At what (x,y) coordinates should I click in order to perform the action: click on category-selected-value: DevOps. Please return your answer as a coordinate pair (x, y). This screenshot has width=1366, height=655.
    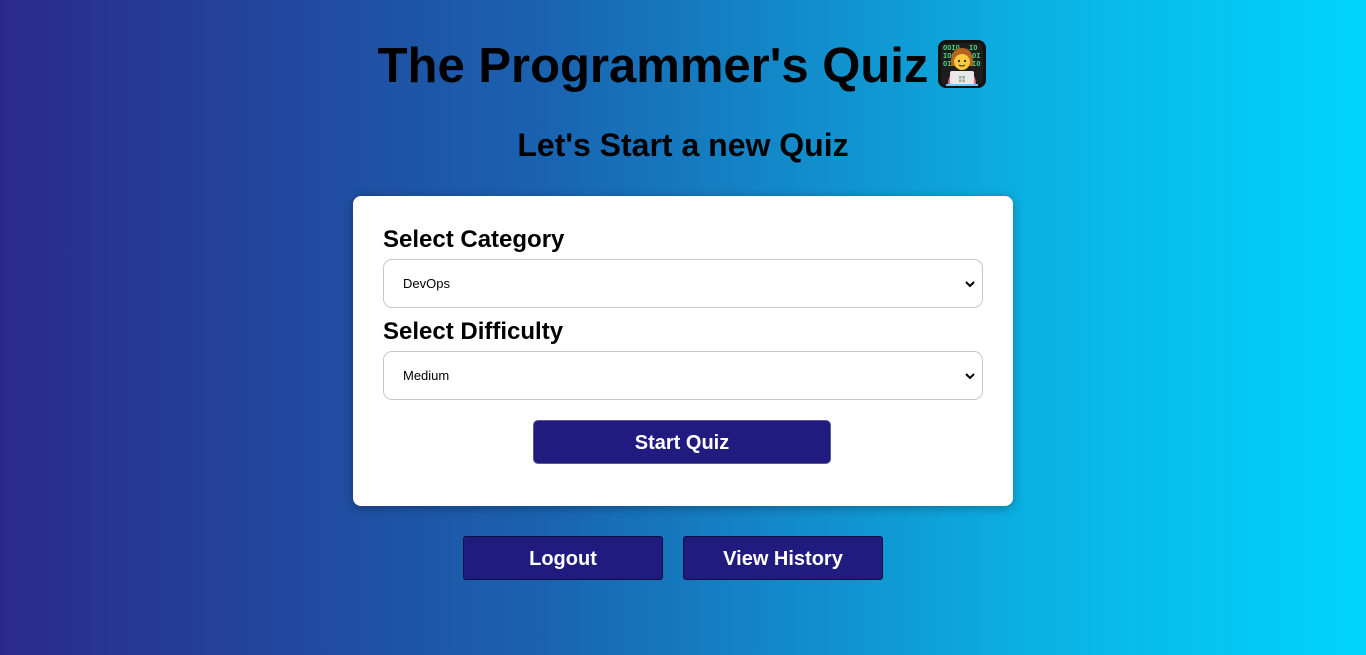
    Looking at the image, I should click on (426, 283).